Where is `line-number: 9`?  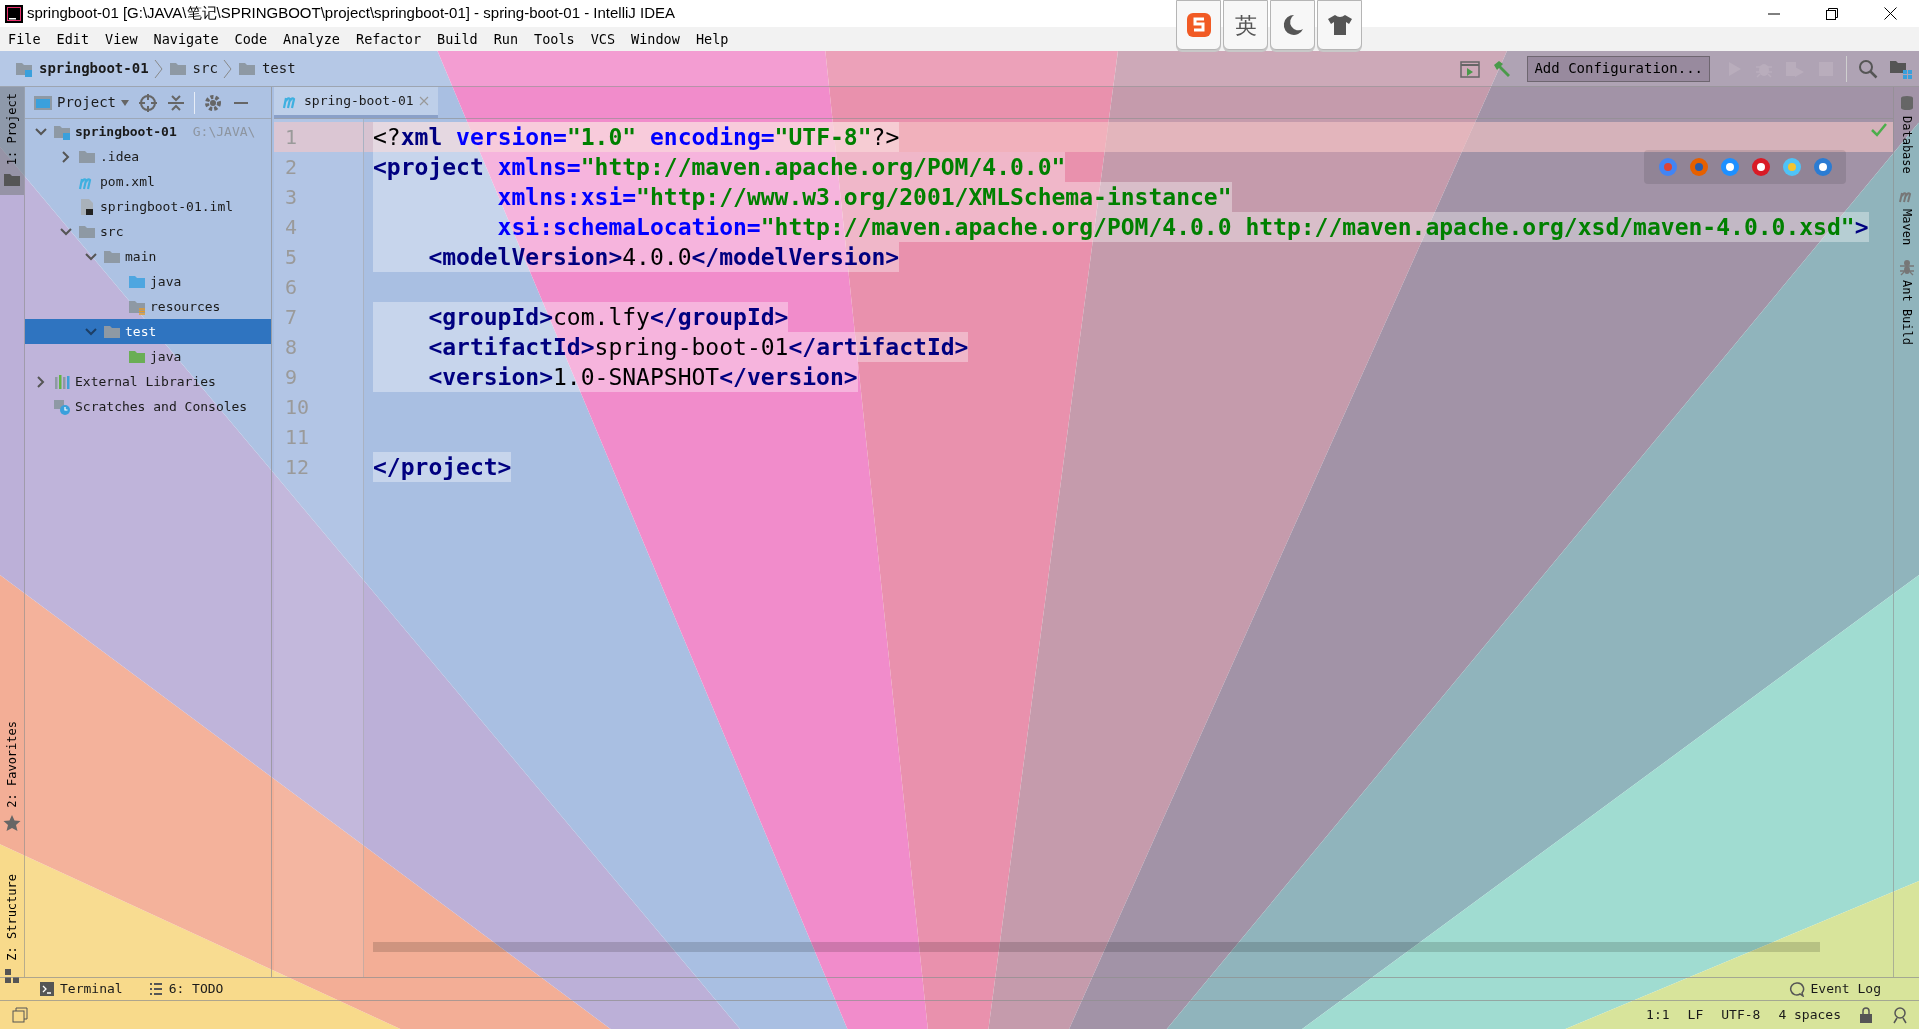 line-number: 9 is located at coordinates (291, 377).